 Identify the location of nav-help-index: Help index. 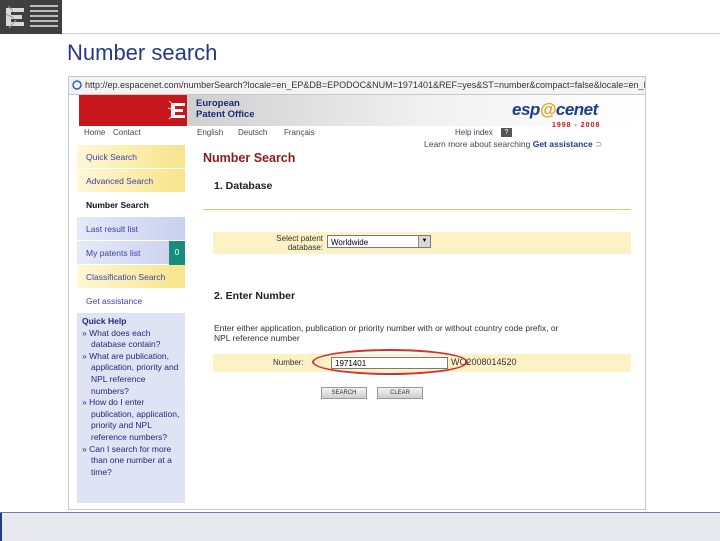
(474, 132).